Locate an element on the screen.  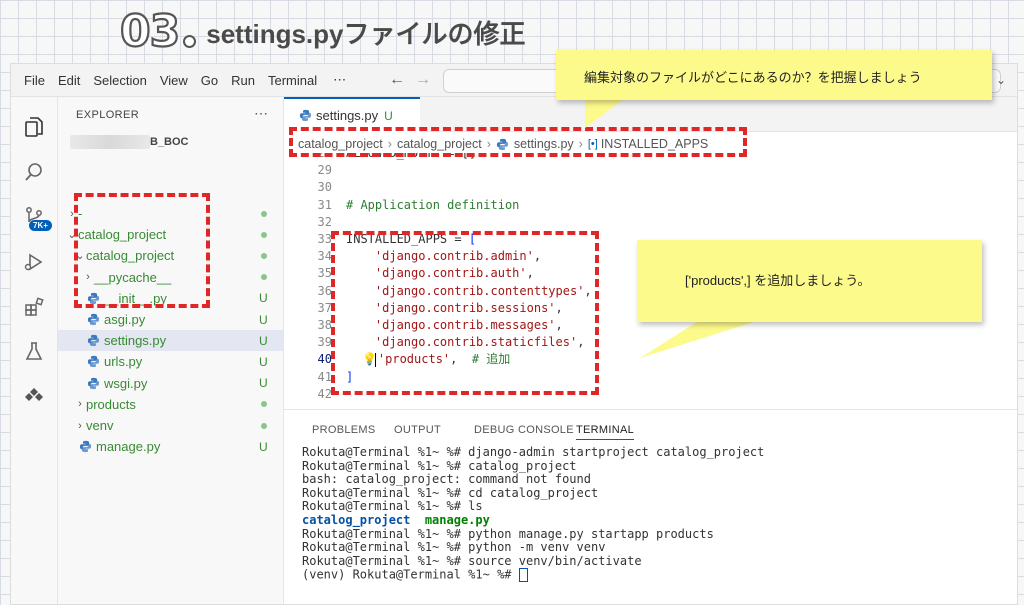
callout-note-top: 編集対象のファイルがどこにあるのか？を把握しましょう is located at coordinates (774, 75).